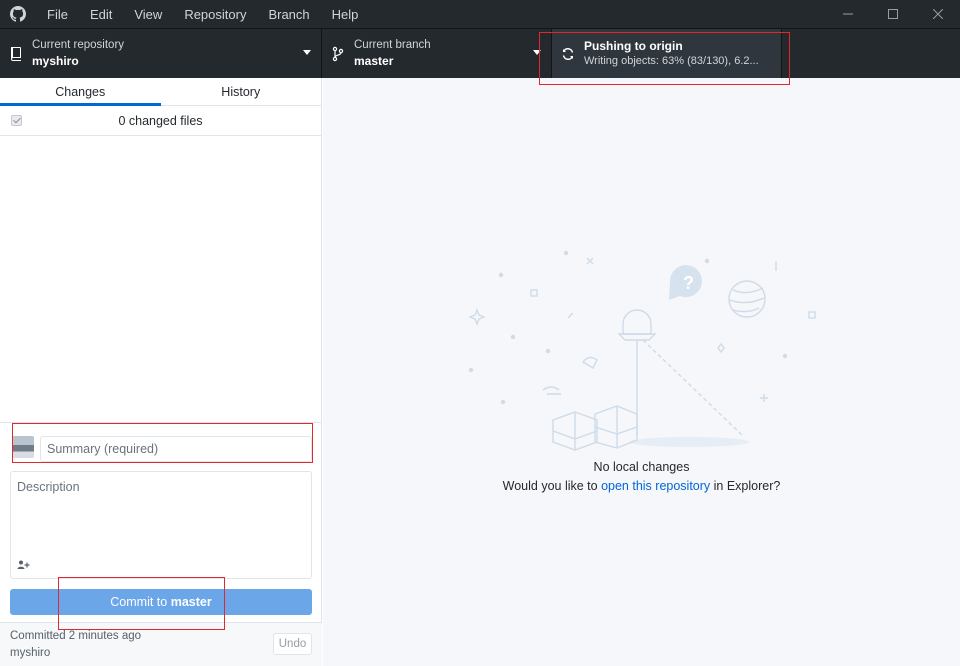 This screenshot has width=960, height=666. I want to click on close-icon, so click(937, 14).